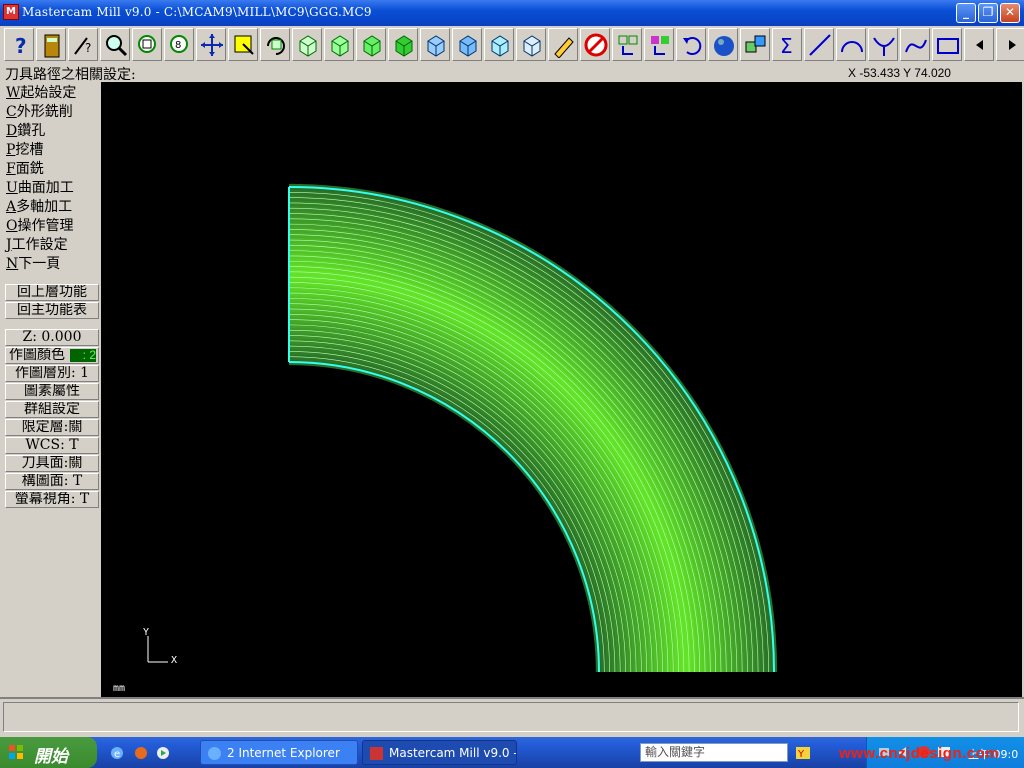 Image resolution: width=1024 pixels, height=768 pixels. I want to click on prompt-text: 刀具路徑之相關設定:, so click(70, 75).